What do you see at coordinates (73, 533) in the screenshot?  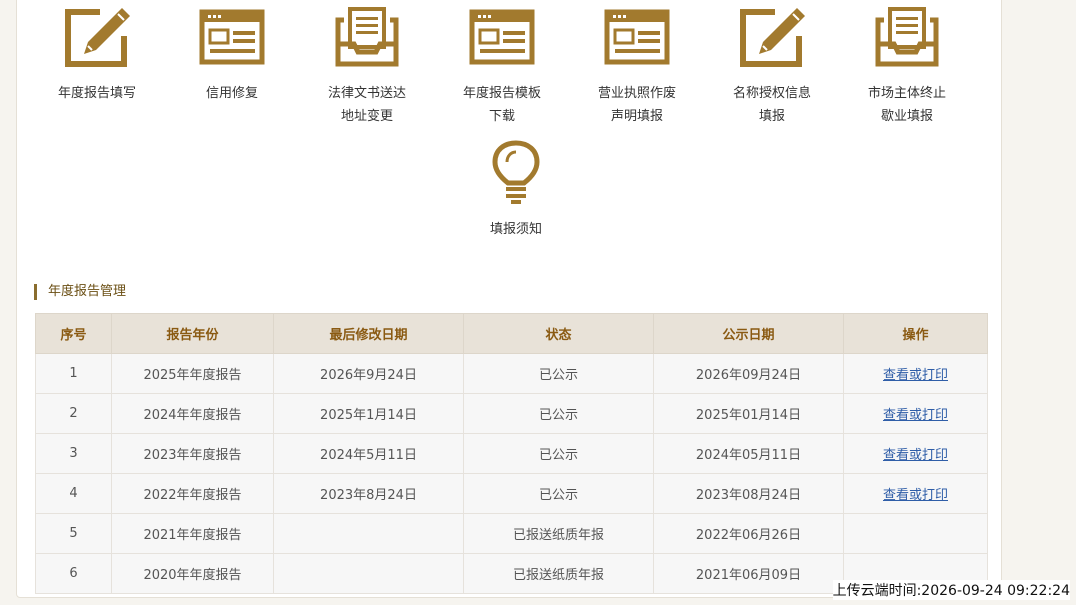 I see `cell-index: 5` at bounding box center [73, 533].